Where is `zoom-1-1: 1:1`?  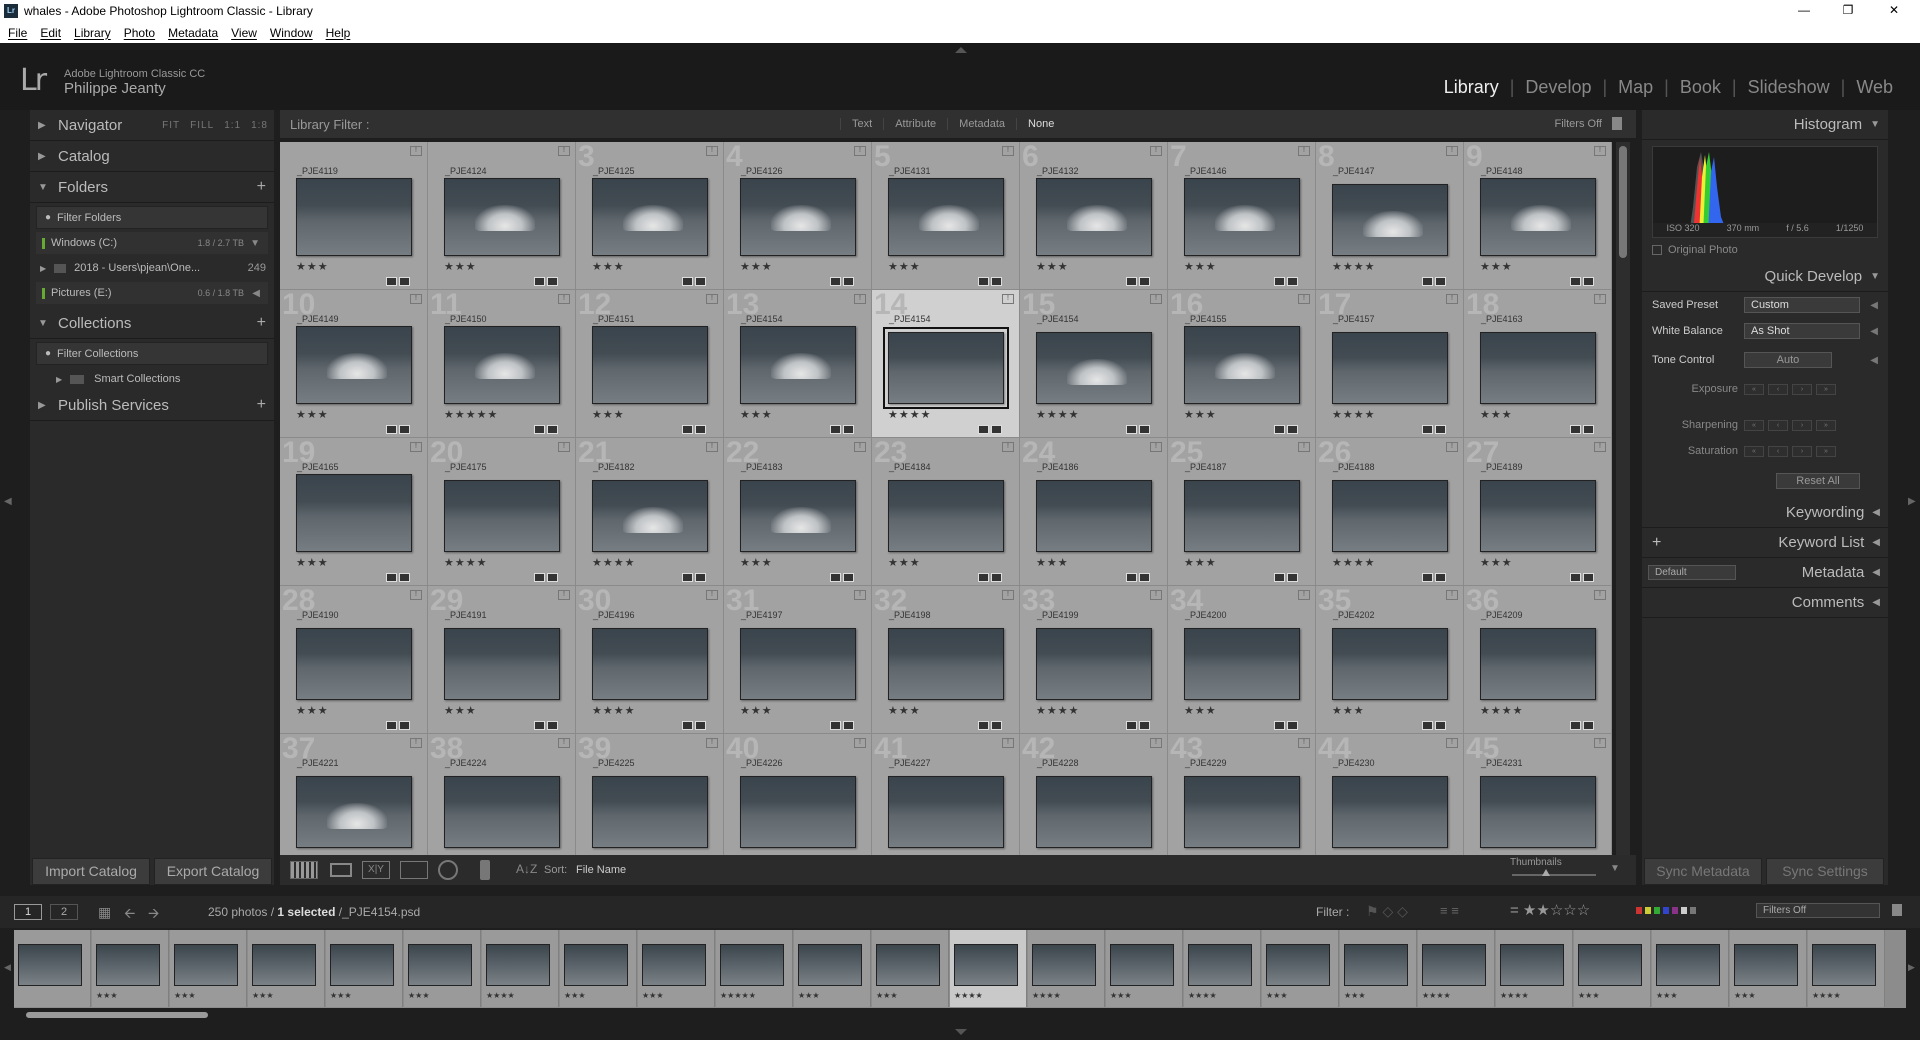 zoom-1-1: 1:1 is located at coordinates (232, 125).